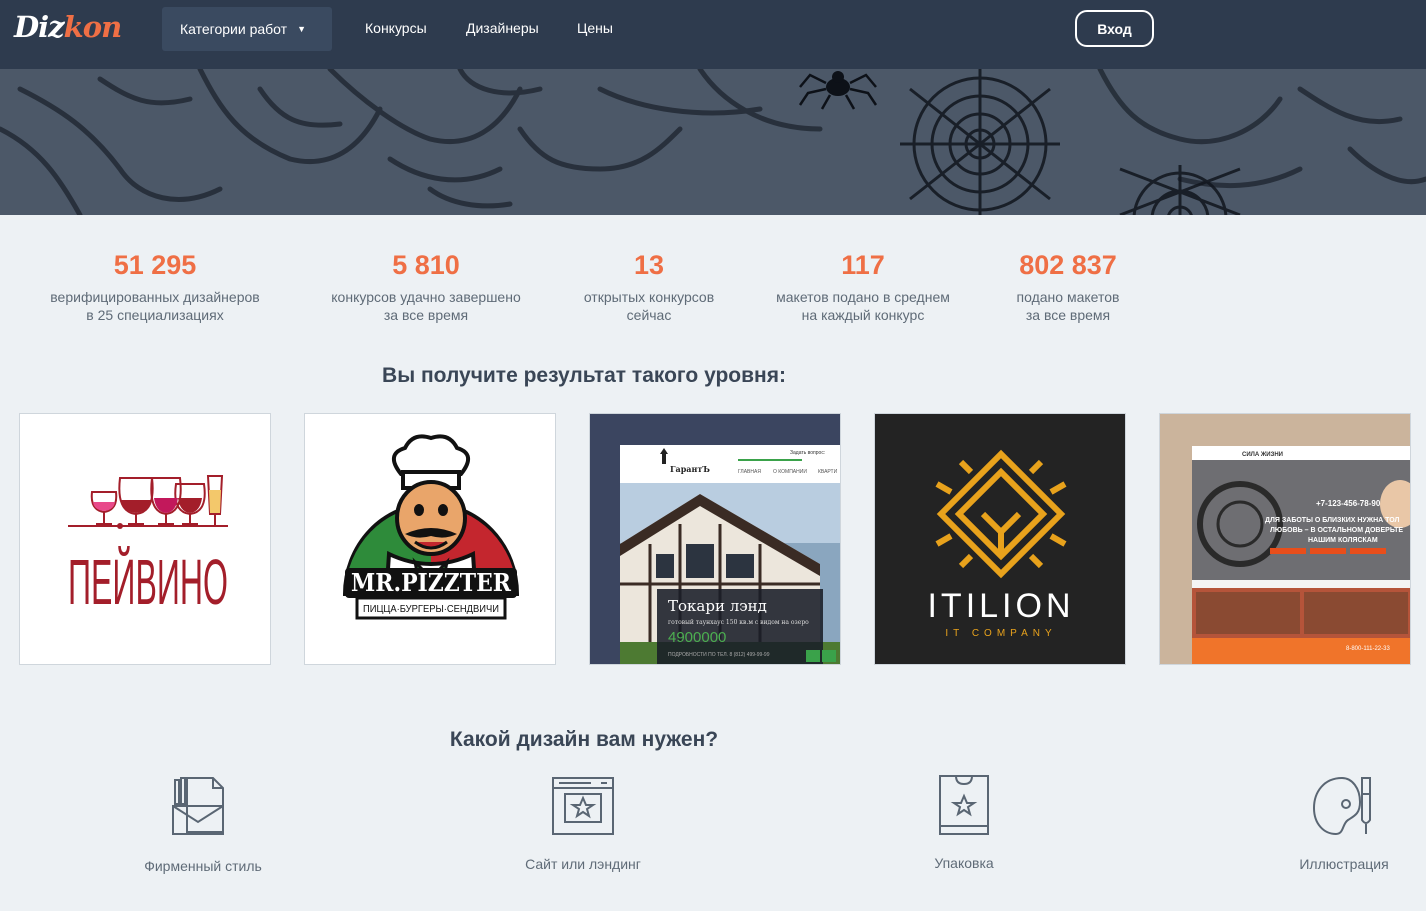  Describe the element at coordinates (1344, 864) in the screenshot. I see `category-label: Иллюстрация` at that location.